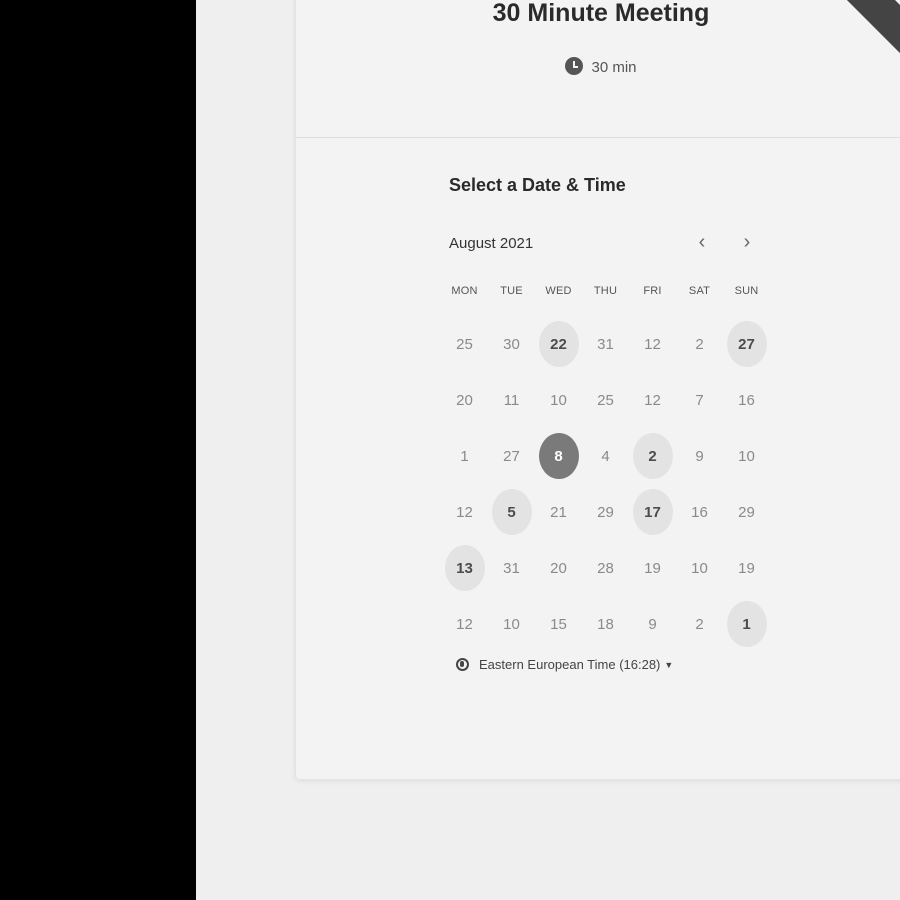  I want to click on header-divider, so click(598, 137).